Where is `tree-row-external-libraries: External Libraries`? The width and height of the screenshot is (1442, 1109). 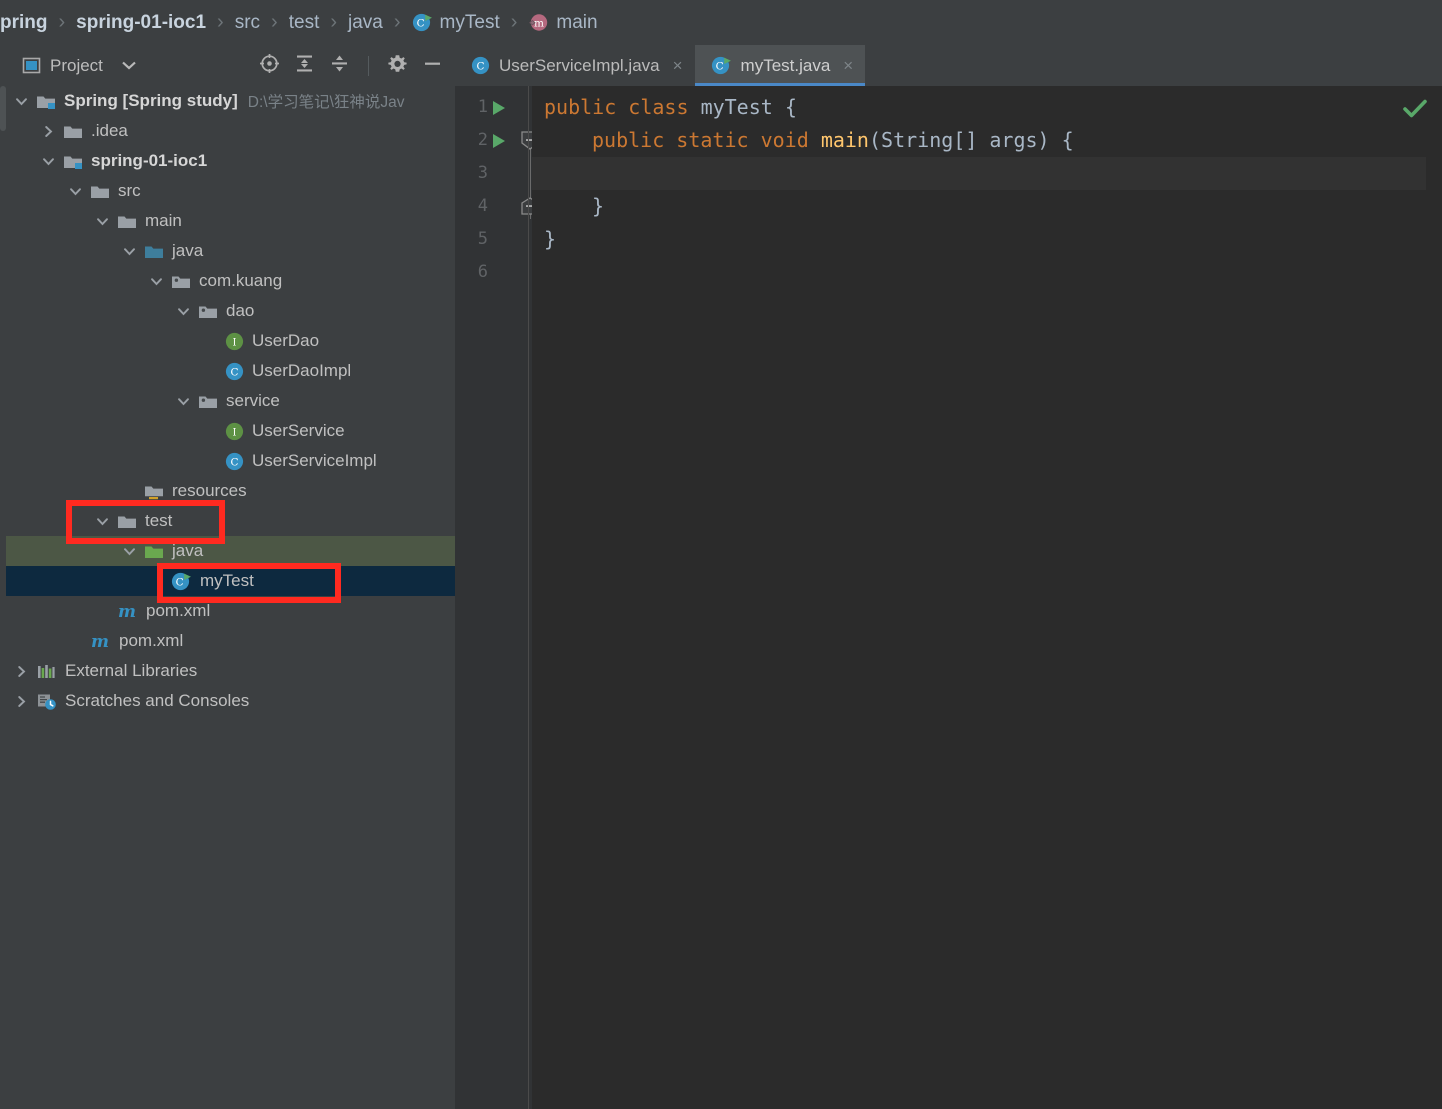 tree-row-external-libraries: External Libraries is located at coordinates (230, 671).